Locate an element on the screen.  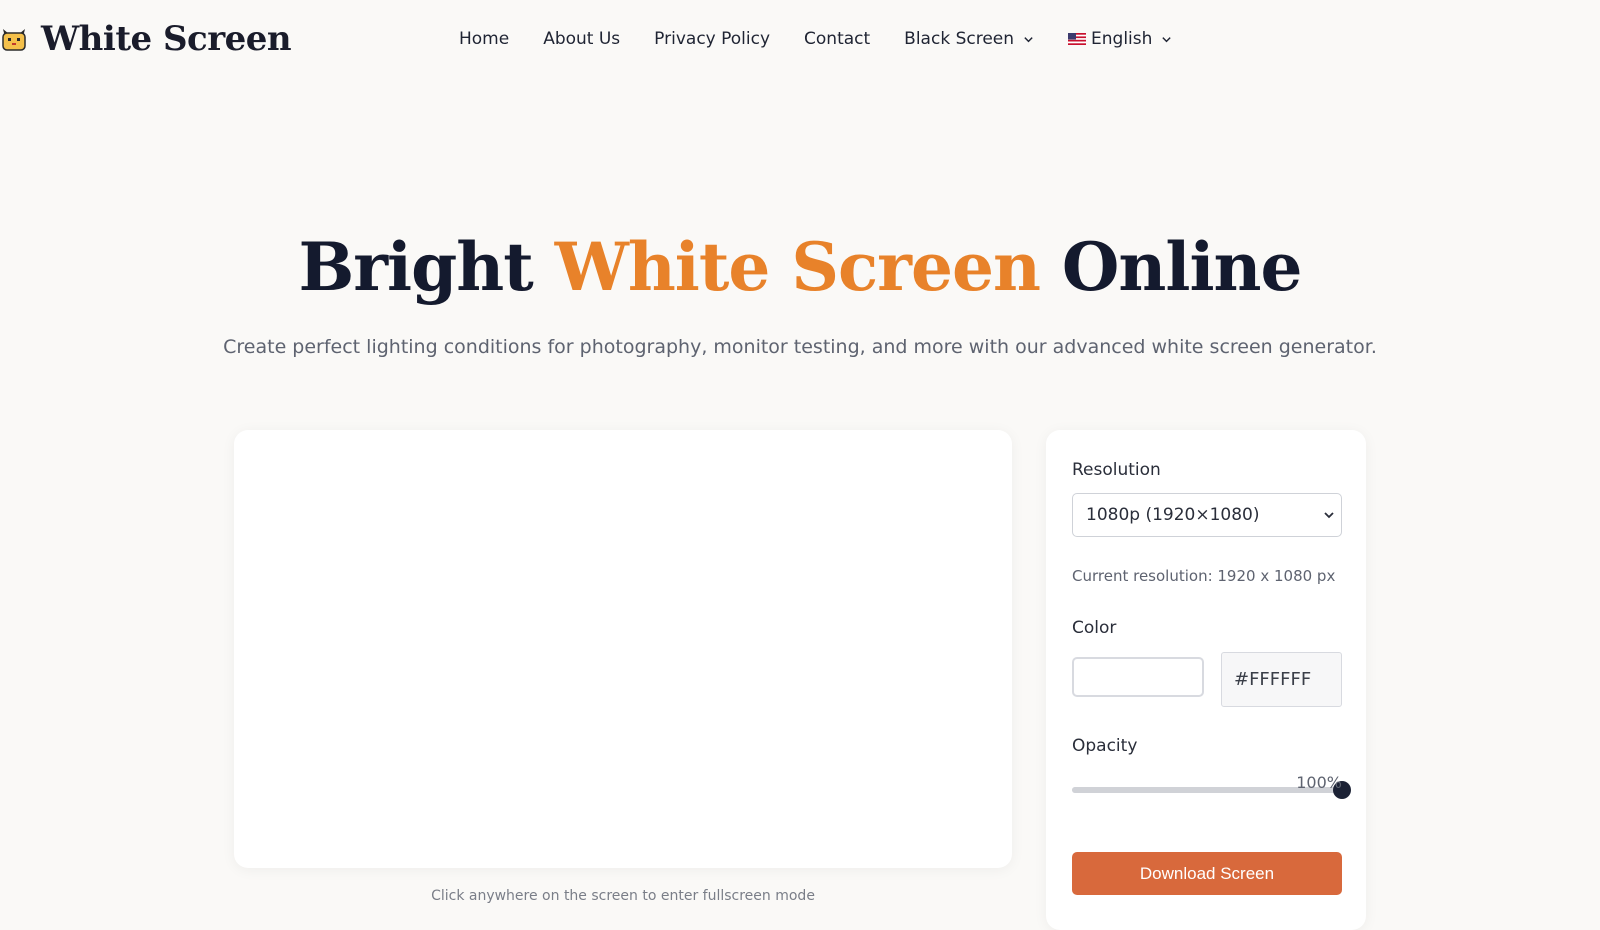
nav-privacy-policy-label: Privacy Policy is located at coordinates (712, 39).